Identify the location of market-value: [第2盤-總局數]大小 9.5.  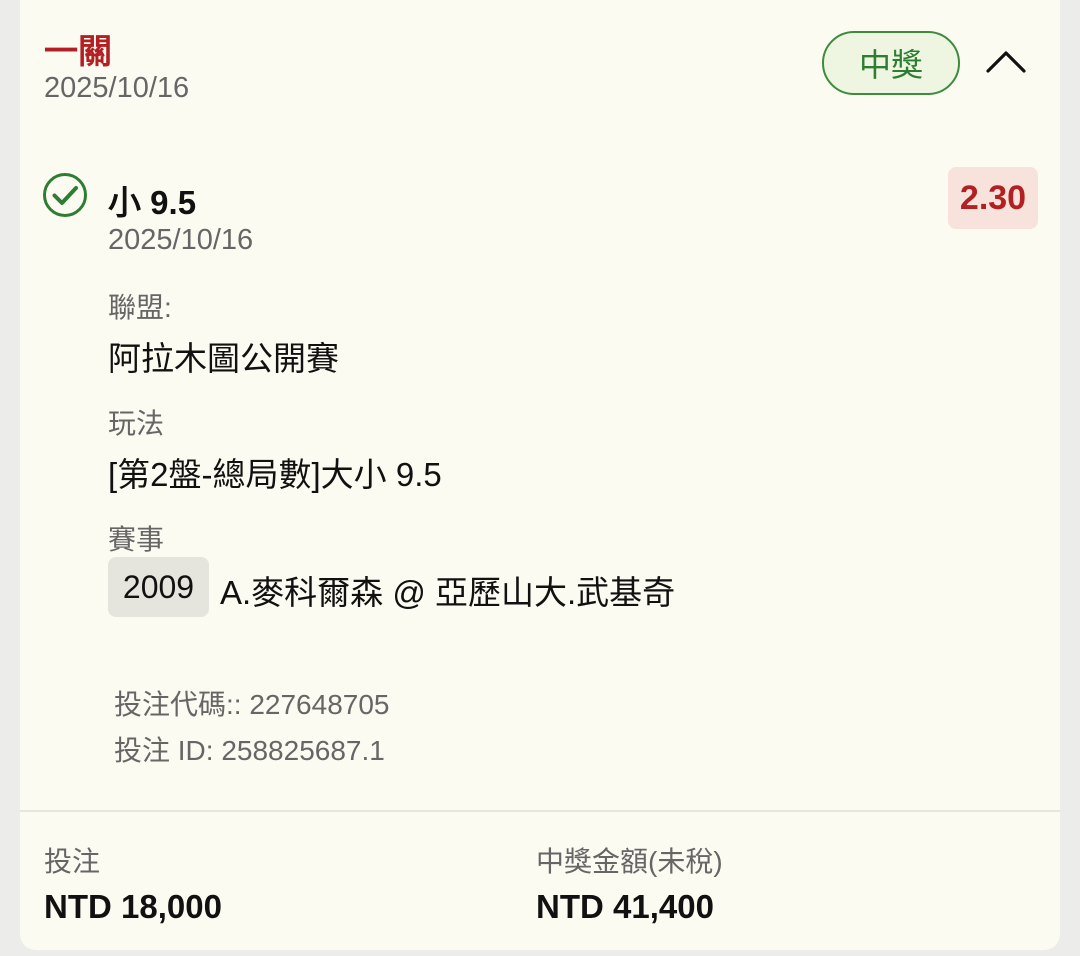
(275, 474).